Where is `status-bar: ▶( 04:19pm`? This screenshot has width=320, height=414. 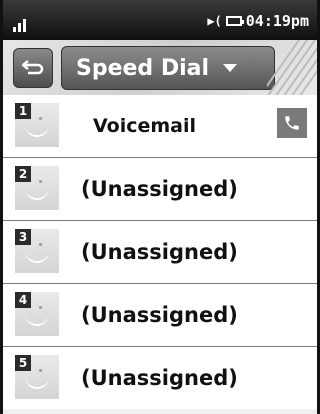 status-bar: ▶( 04:19pm is located at coordinates (160, 20).